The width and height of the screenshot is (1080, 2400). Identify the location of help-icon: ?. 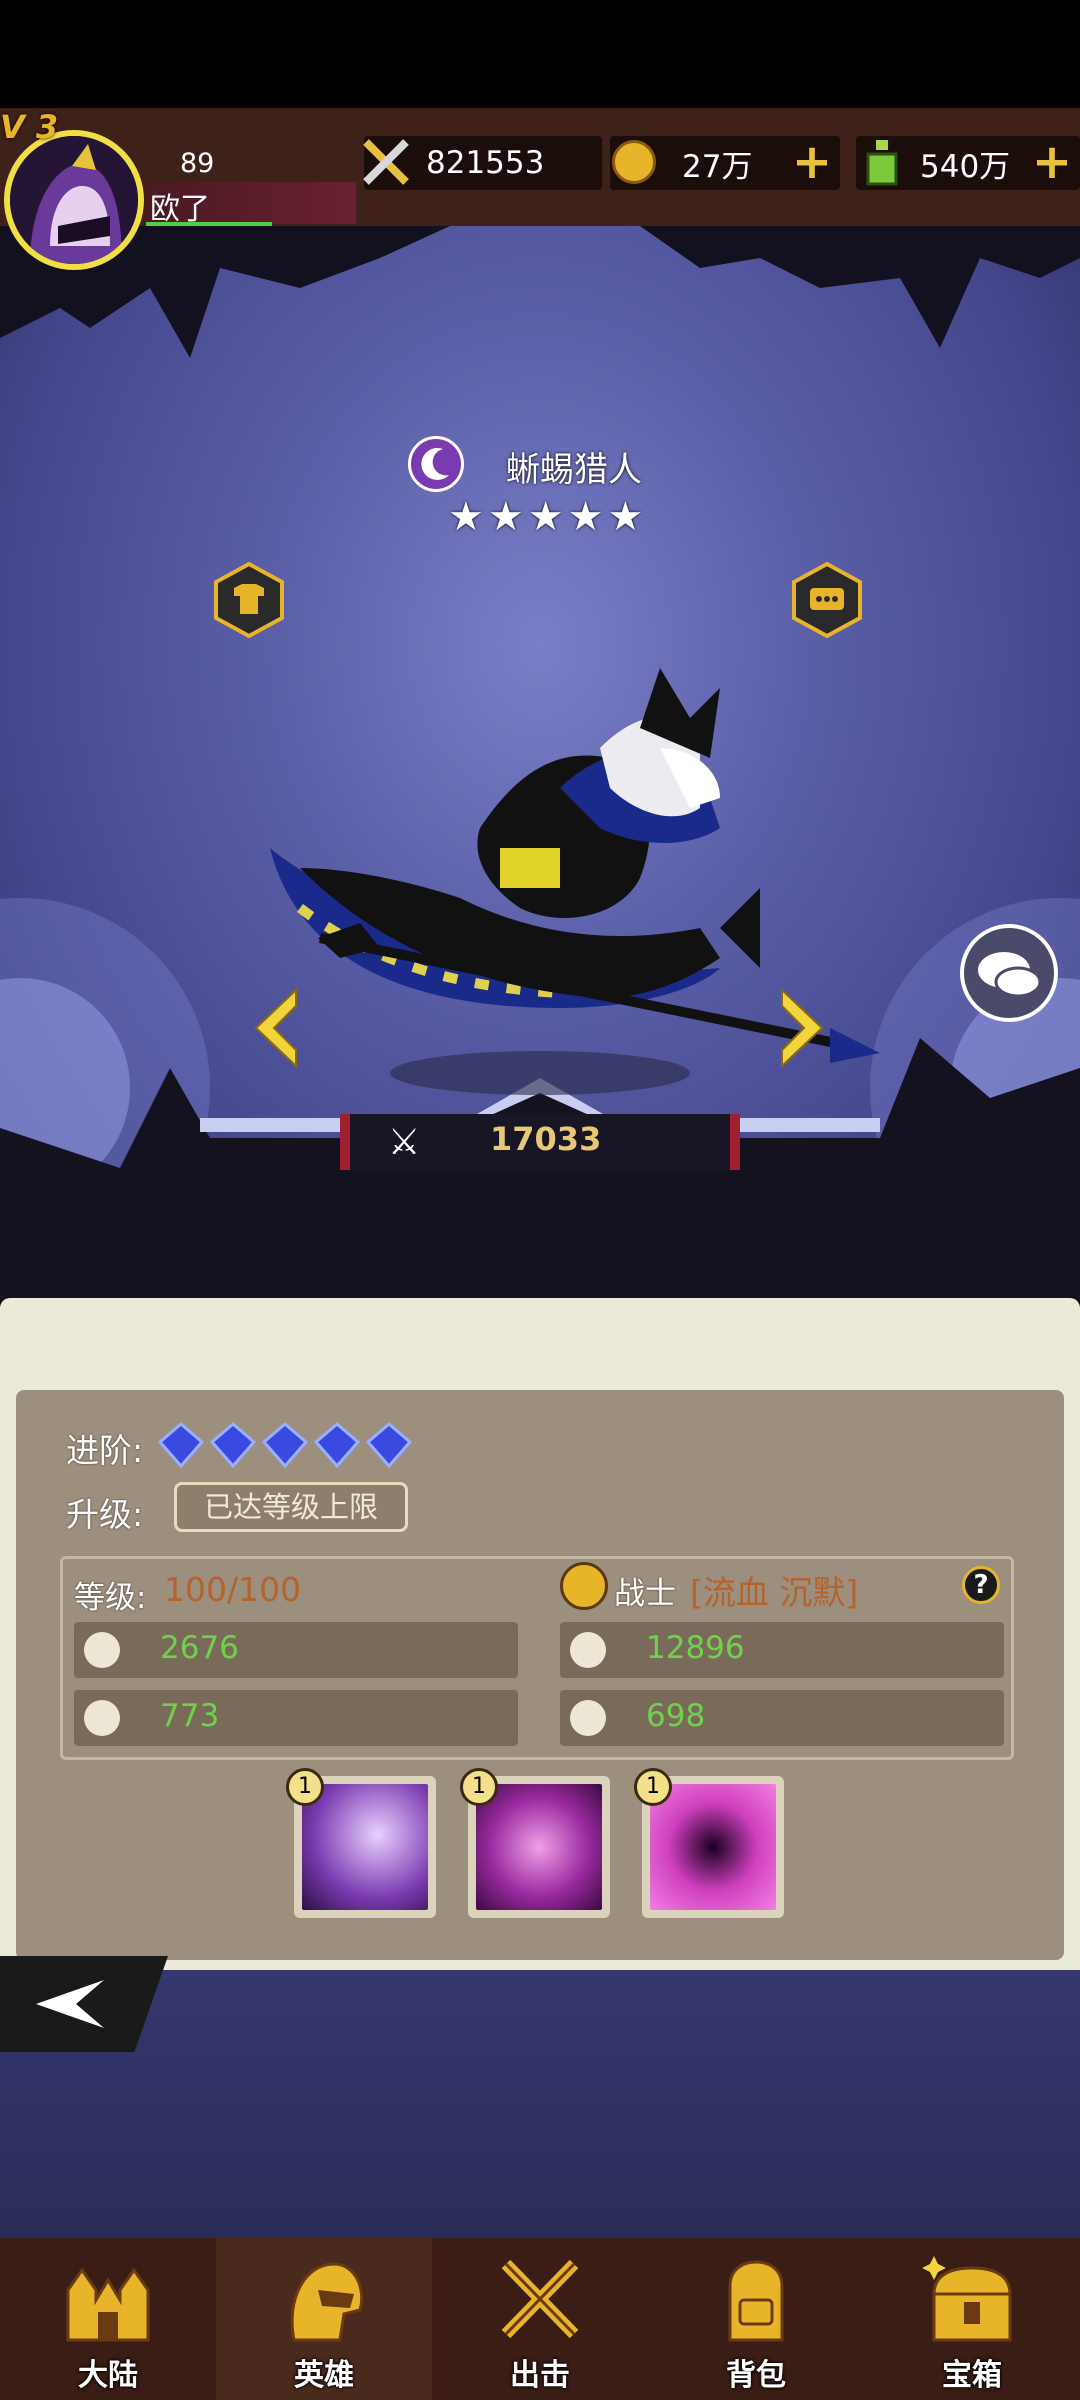
(981, 1585).